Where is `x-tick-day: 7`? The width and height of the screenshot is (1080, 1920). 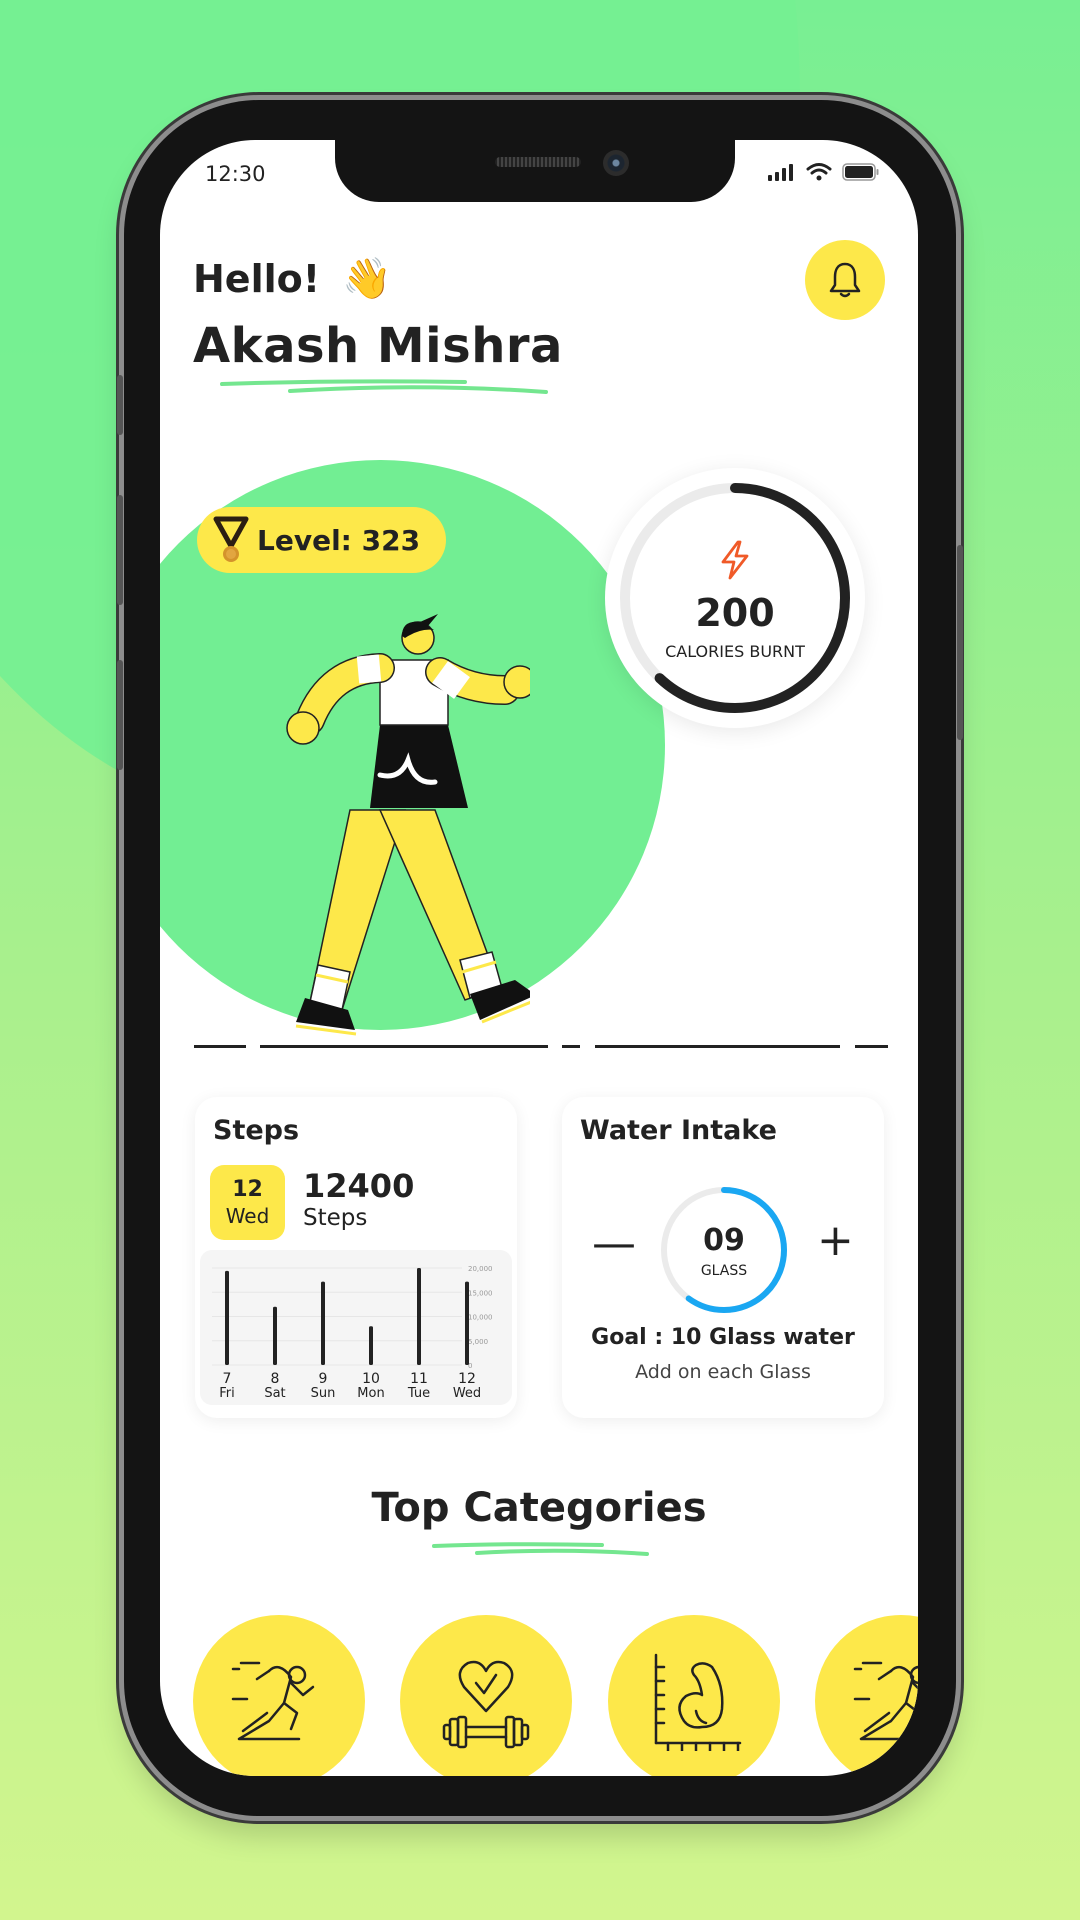 x-tick-day: 7 is located at coordinates (227, 1379).